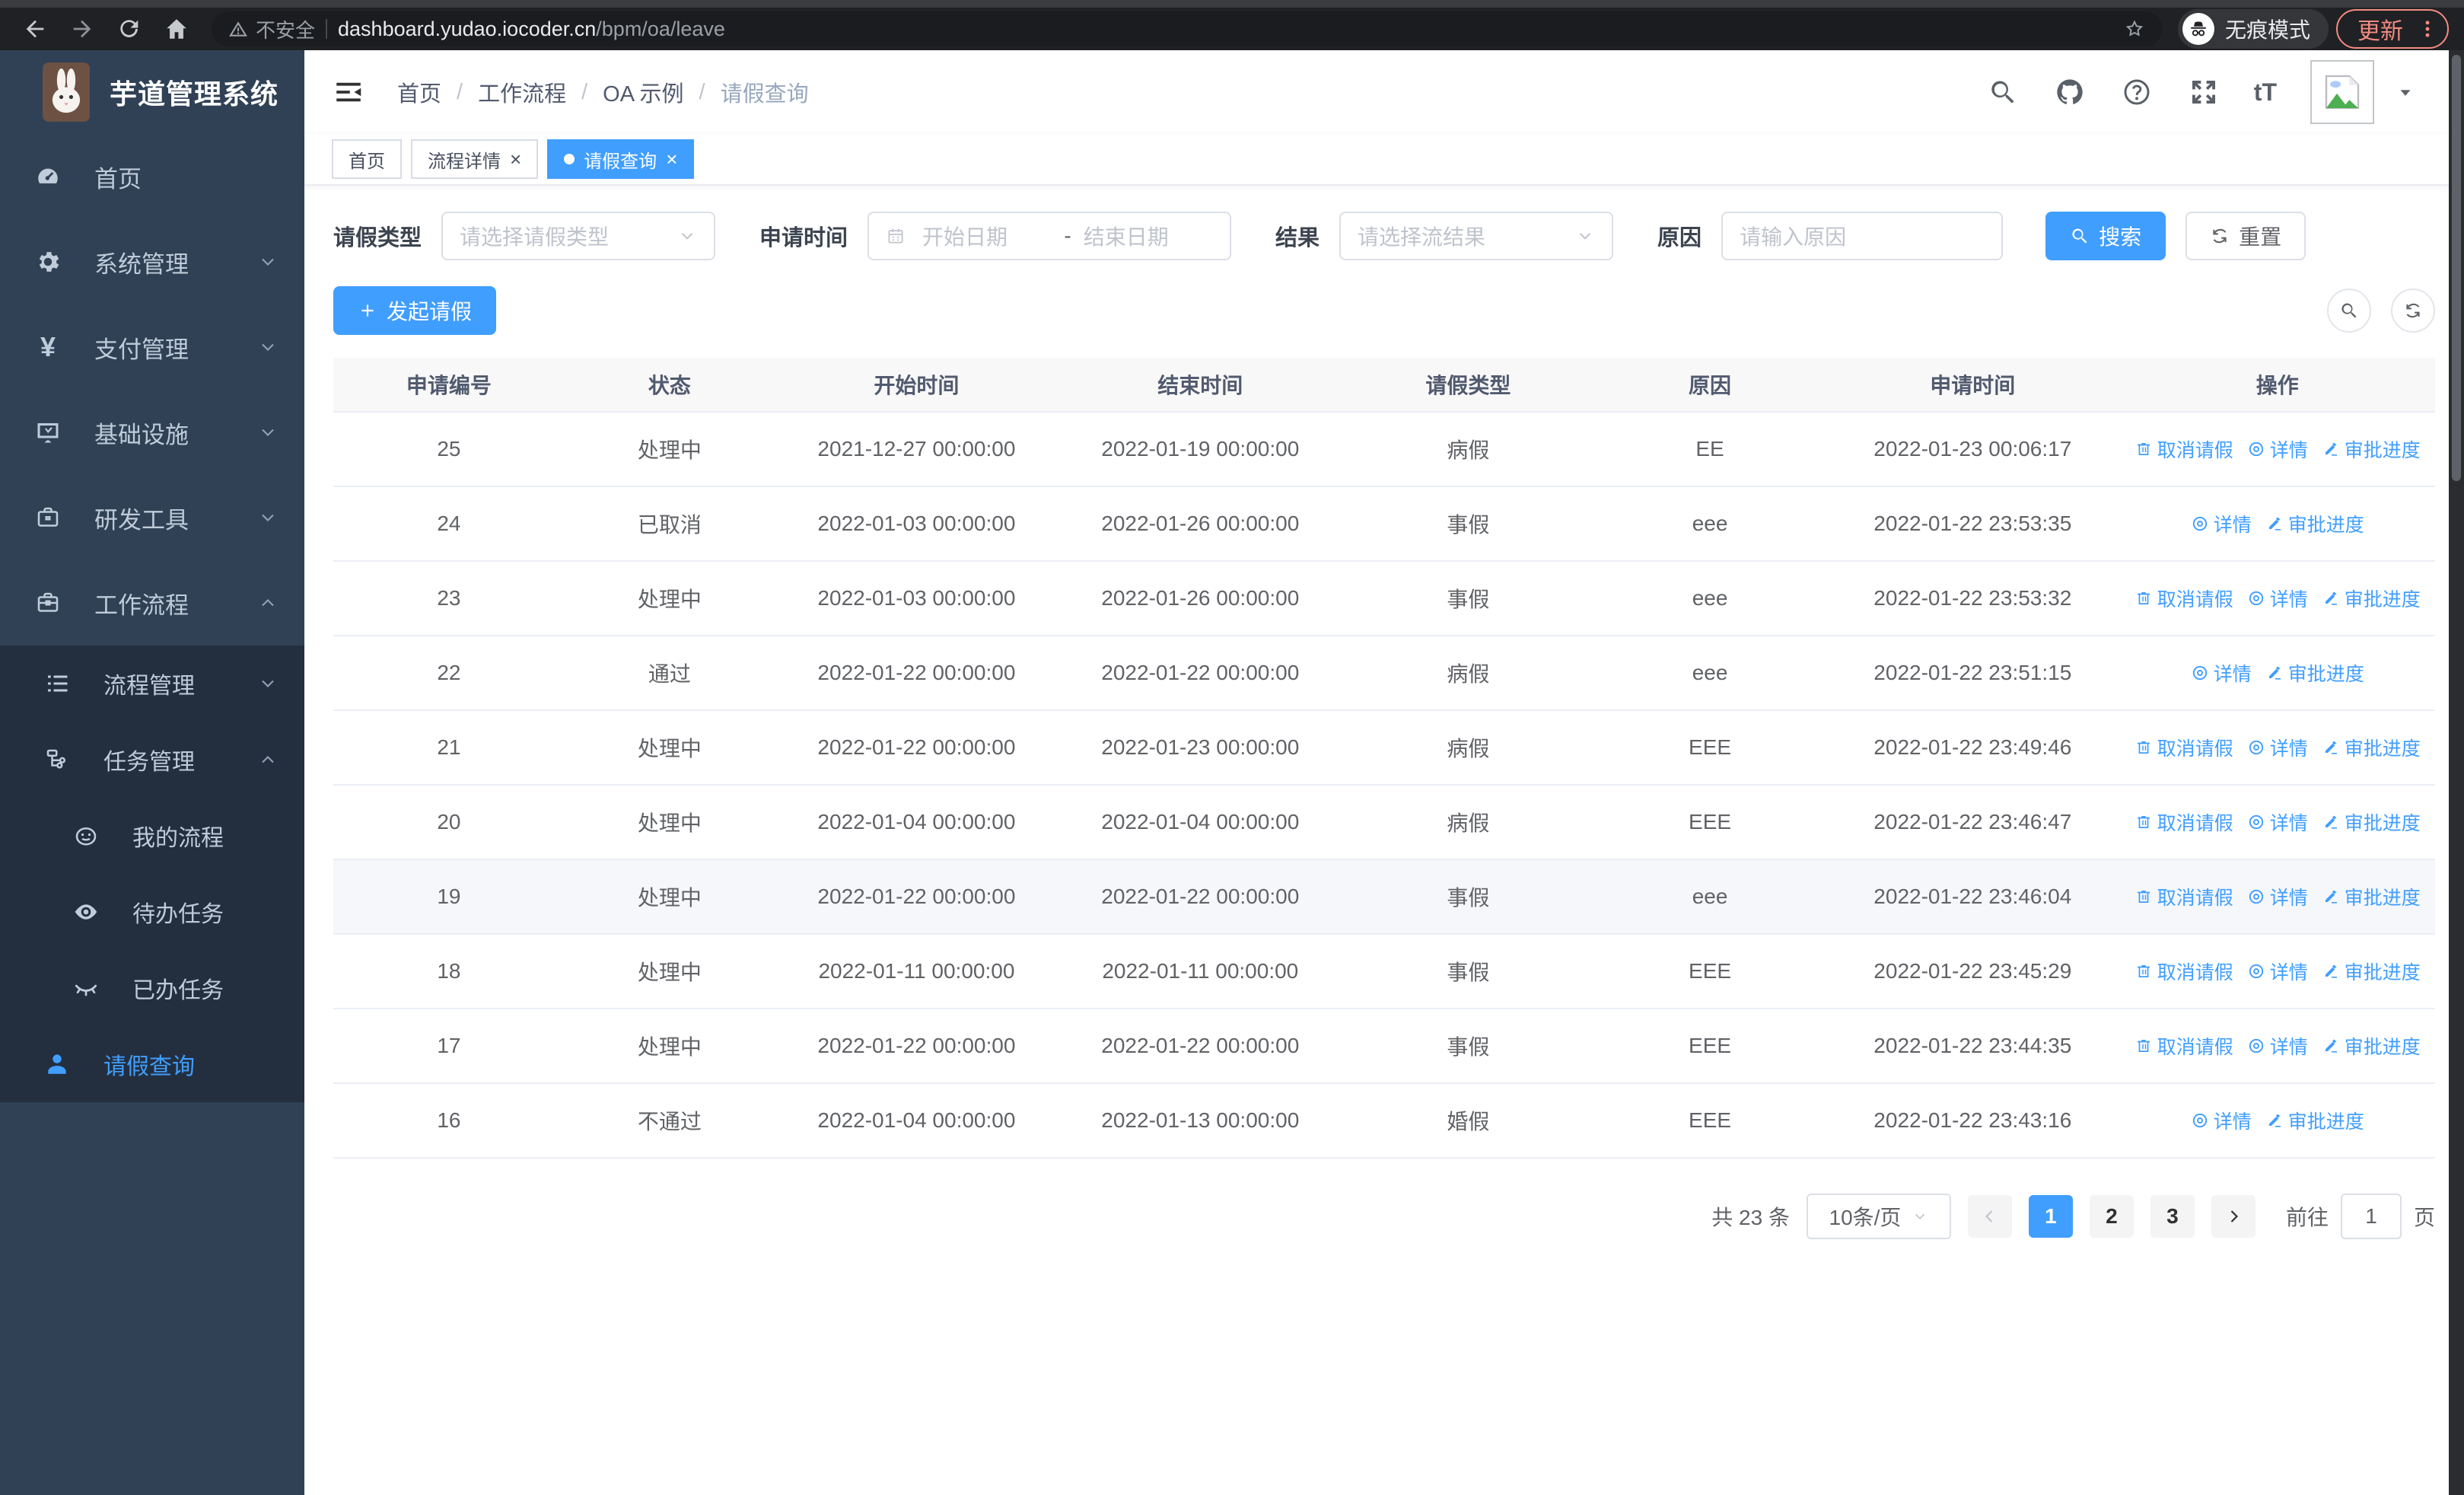 Image resolution: width=2464 pixels, height=1495 pixels. Describe the element at coordinates (2456, 268) in the screenshot. I see `scrollbar-thumb` at that location.